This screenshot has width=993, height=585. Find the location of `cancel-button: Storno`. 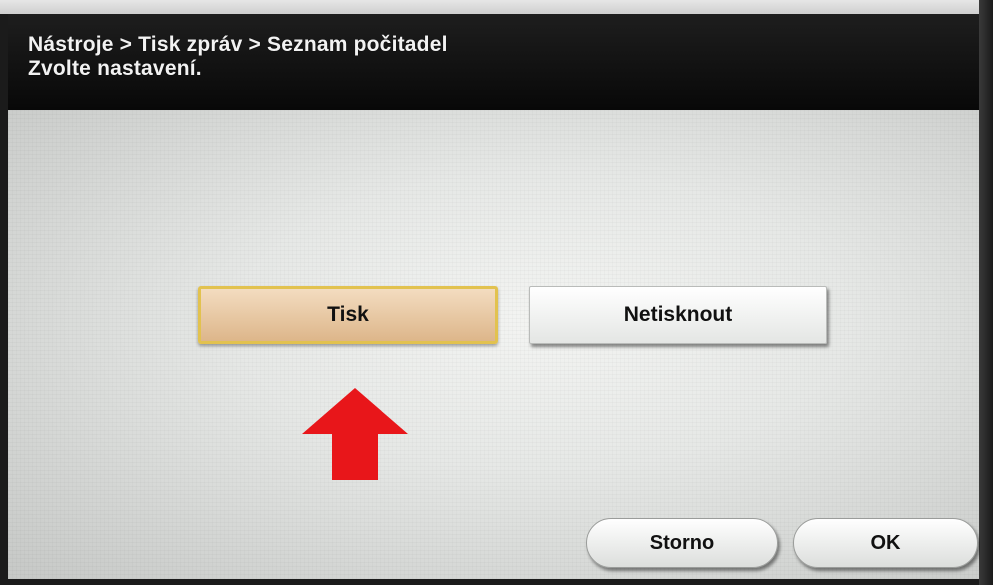

cancel-button: Storno is located at coordinates (682, 543).